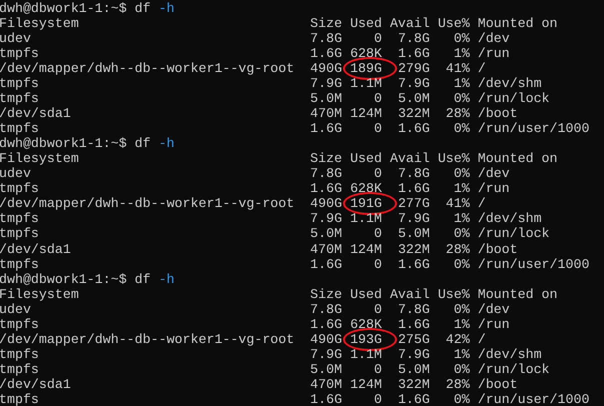 This screenshot has height=406, width=604. I want to click on table-cell: 193G, so click(366, 339).